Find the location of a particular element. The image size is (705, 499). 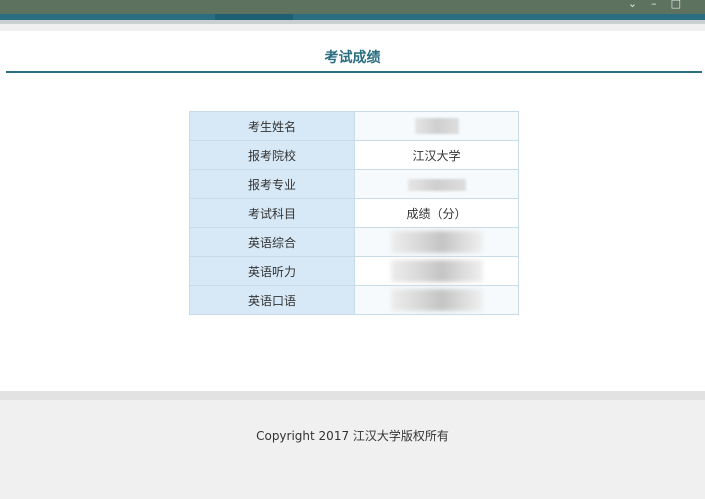

minimize-icon: – is located at coordinates (661, 5).